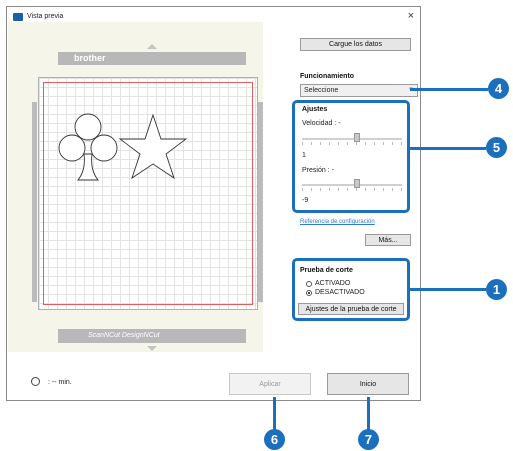 The image size is (513, 451). What do you see at coordinates (351, 156) in the screenshot?
I see `callout-5-box` at bounding box center [351, 156].